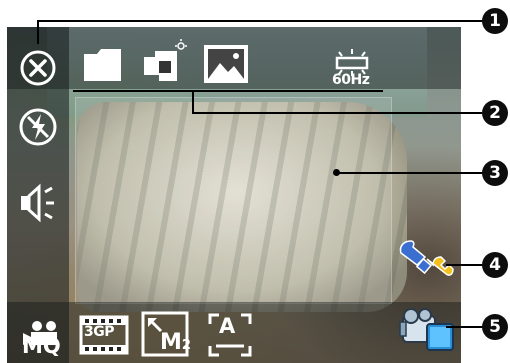 The height and width of the screenshot is (363, 510). What do you see at coordinates (41, 346) in the screenshot?
I see `movie-quality-label: MQ` at bounding box center [41, 346].